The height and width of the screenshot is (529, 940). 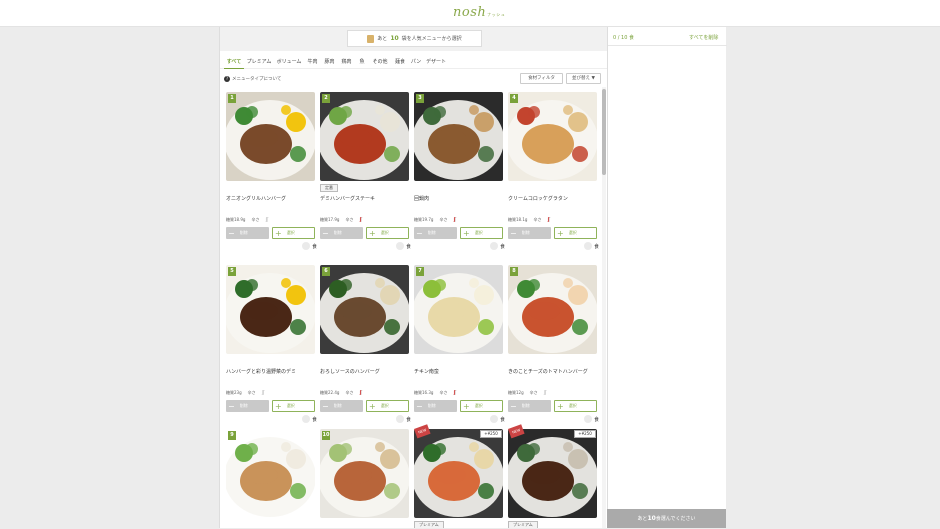 I want to click on footer-text-post: 食選んでください, so click(x=675, y=519).